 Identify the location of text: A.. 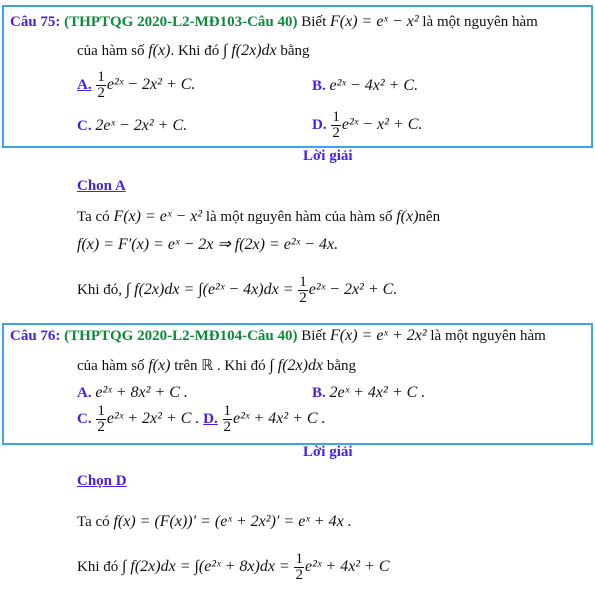
(84, 393).